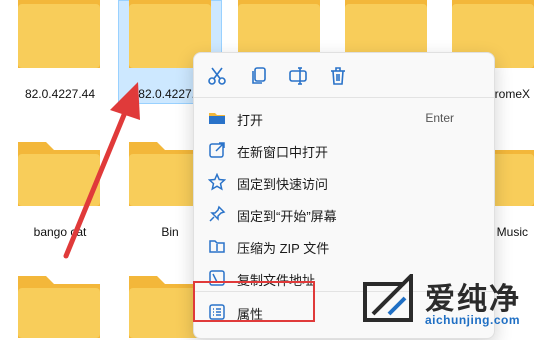 The height and width of the screenshot is (340, 549). I want to click on open-new-window-icon, so click(217, 150).